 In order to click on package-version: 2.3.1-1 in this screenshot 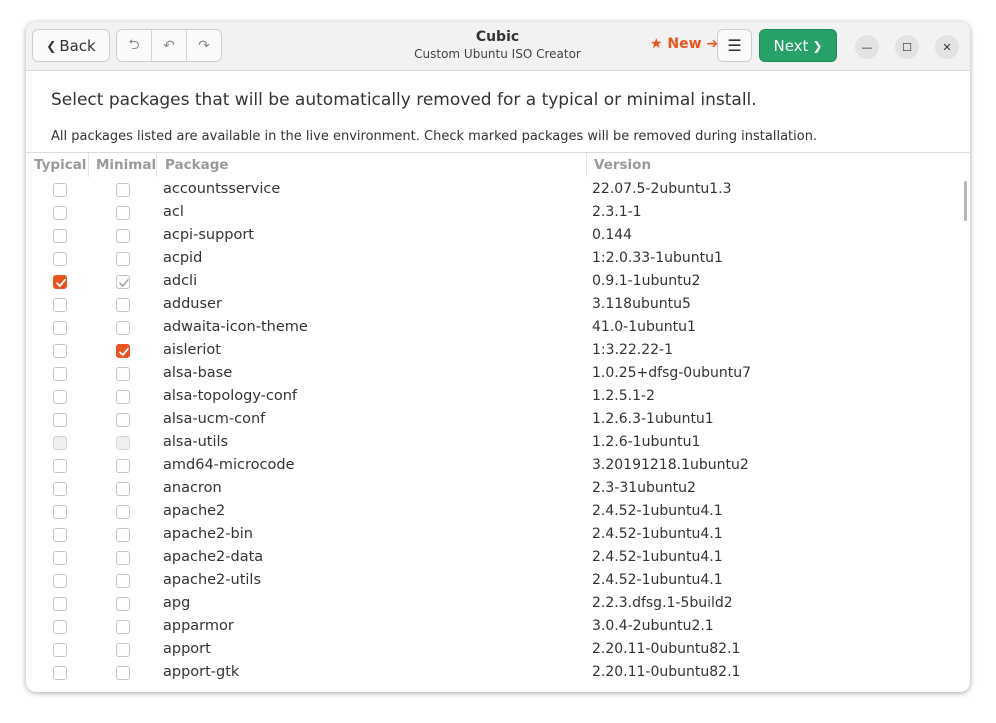, I will do `click(617, 212)`.